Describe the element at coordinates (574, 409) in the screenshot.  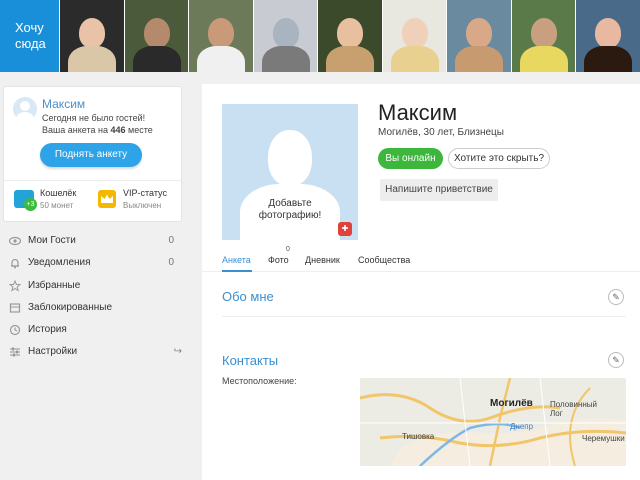
I see `map-label-polovinny-log: Половинный Лог` at that location.